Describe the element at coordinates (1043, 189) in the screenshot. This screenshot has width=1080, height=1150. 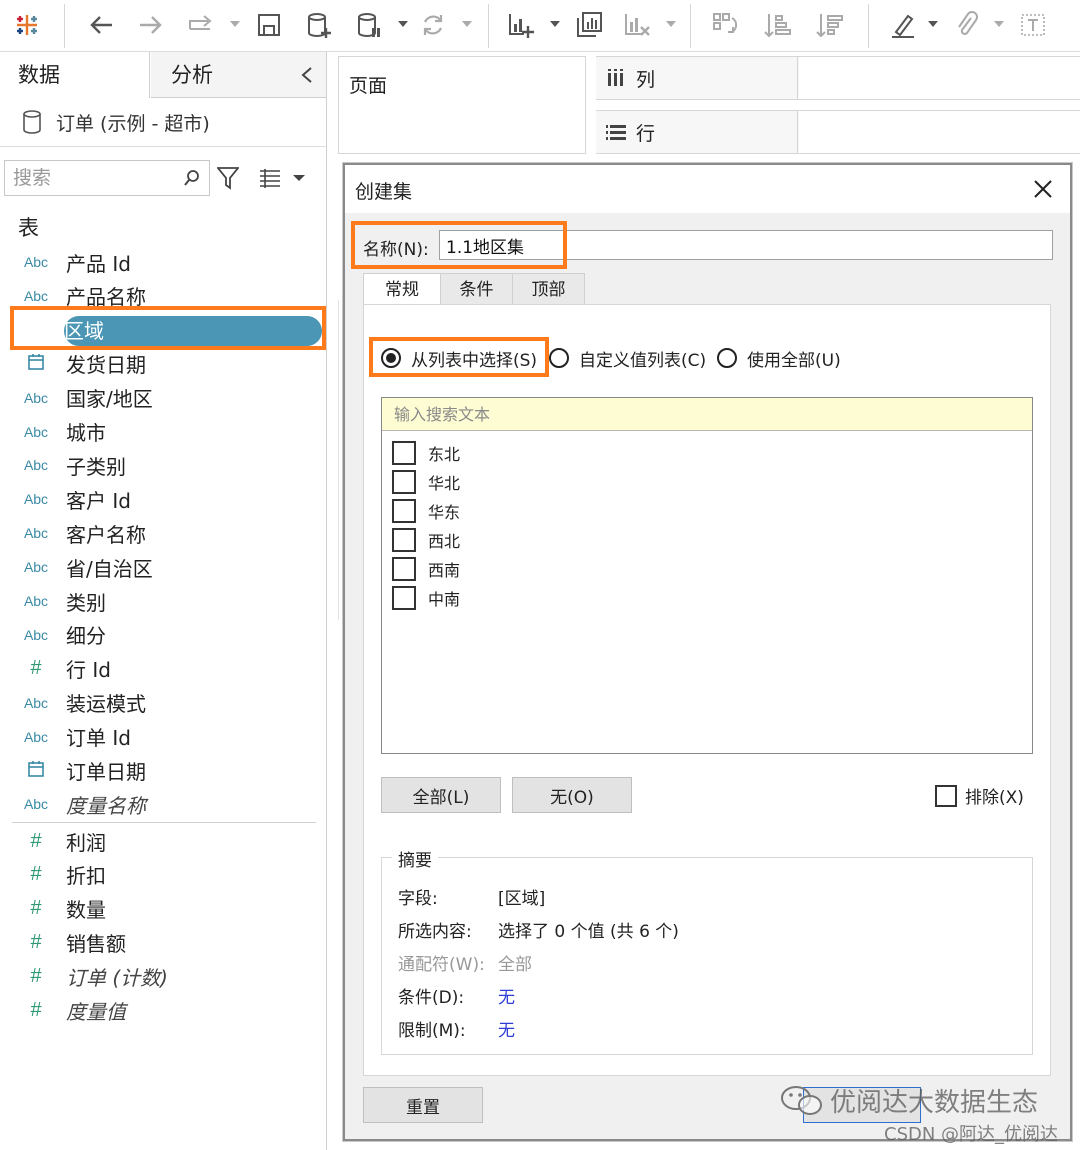
I see `close-icon` at that location.